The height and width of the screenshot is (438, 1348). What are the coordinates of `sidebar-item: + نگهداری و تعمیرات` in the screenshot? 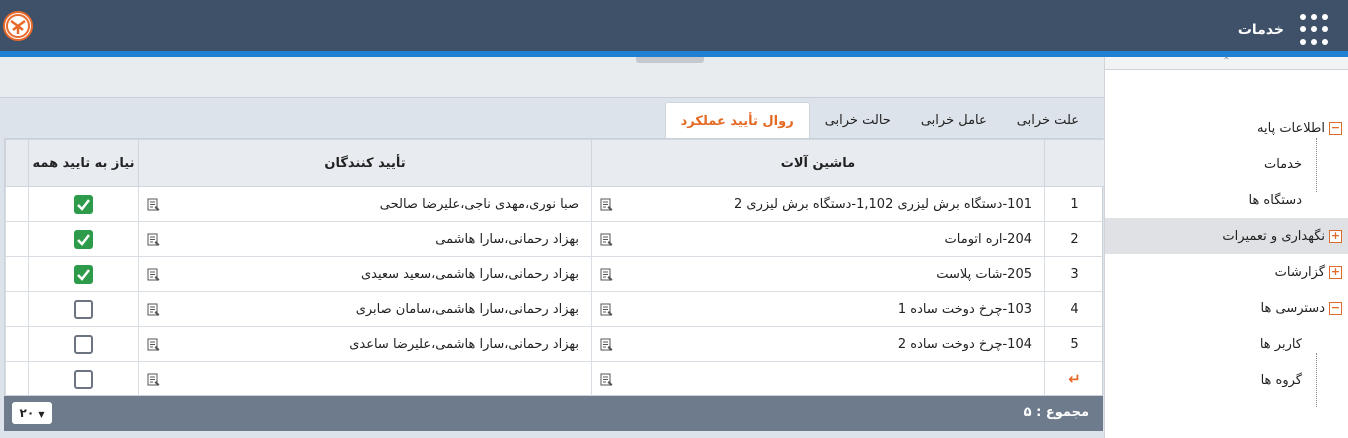 It's located at (1226, 236).